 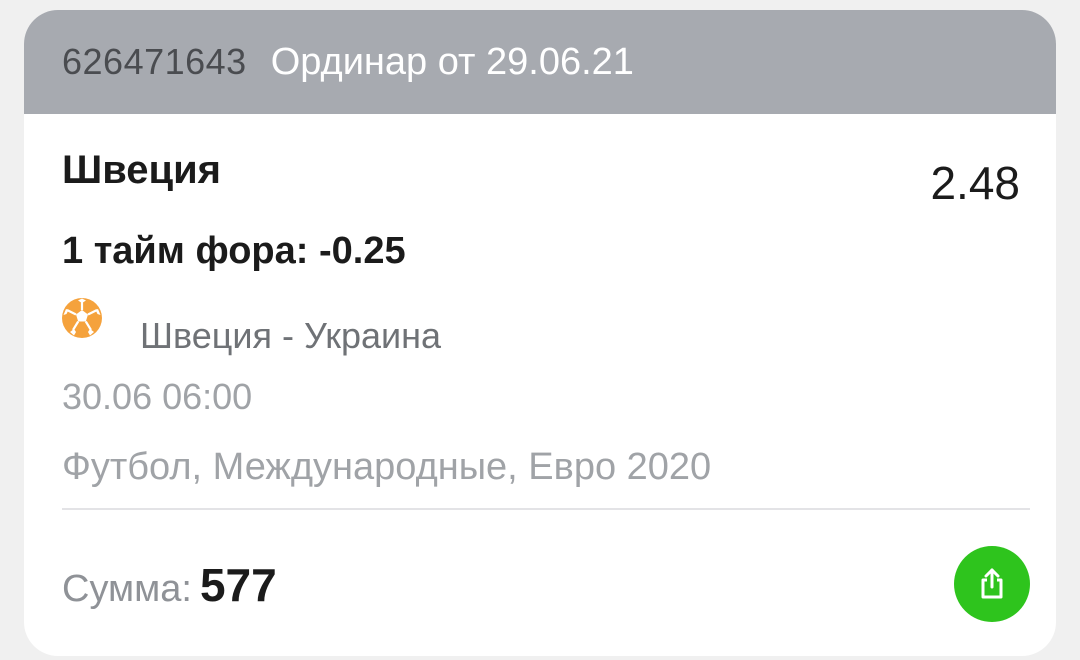 I want to click on league-name: Футбол, Международные, Евро 2020, so click(x=387, y=467).